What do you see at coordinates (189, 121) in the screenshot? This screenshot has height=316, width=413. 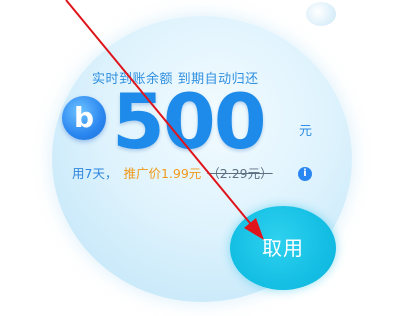 I see `balance-amount: 500` at bounding box center [189, 121].